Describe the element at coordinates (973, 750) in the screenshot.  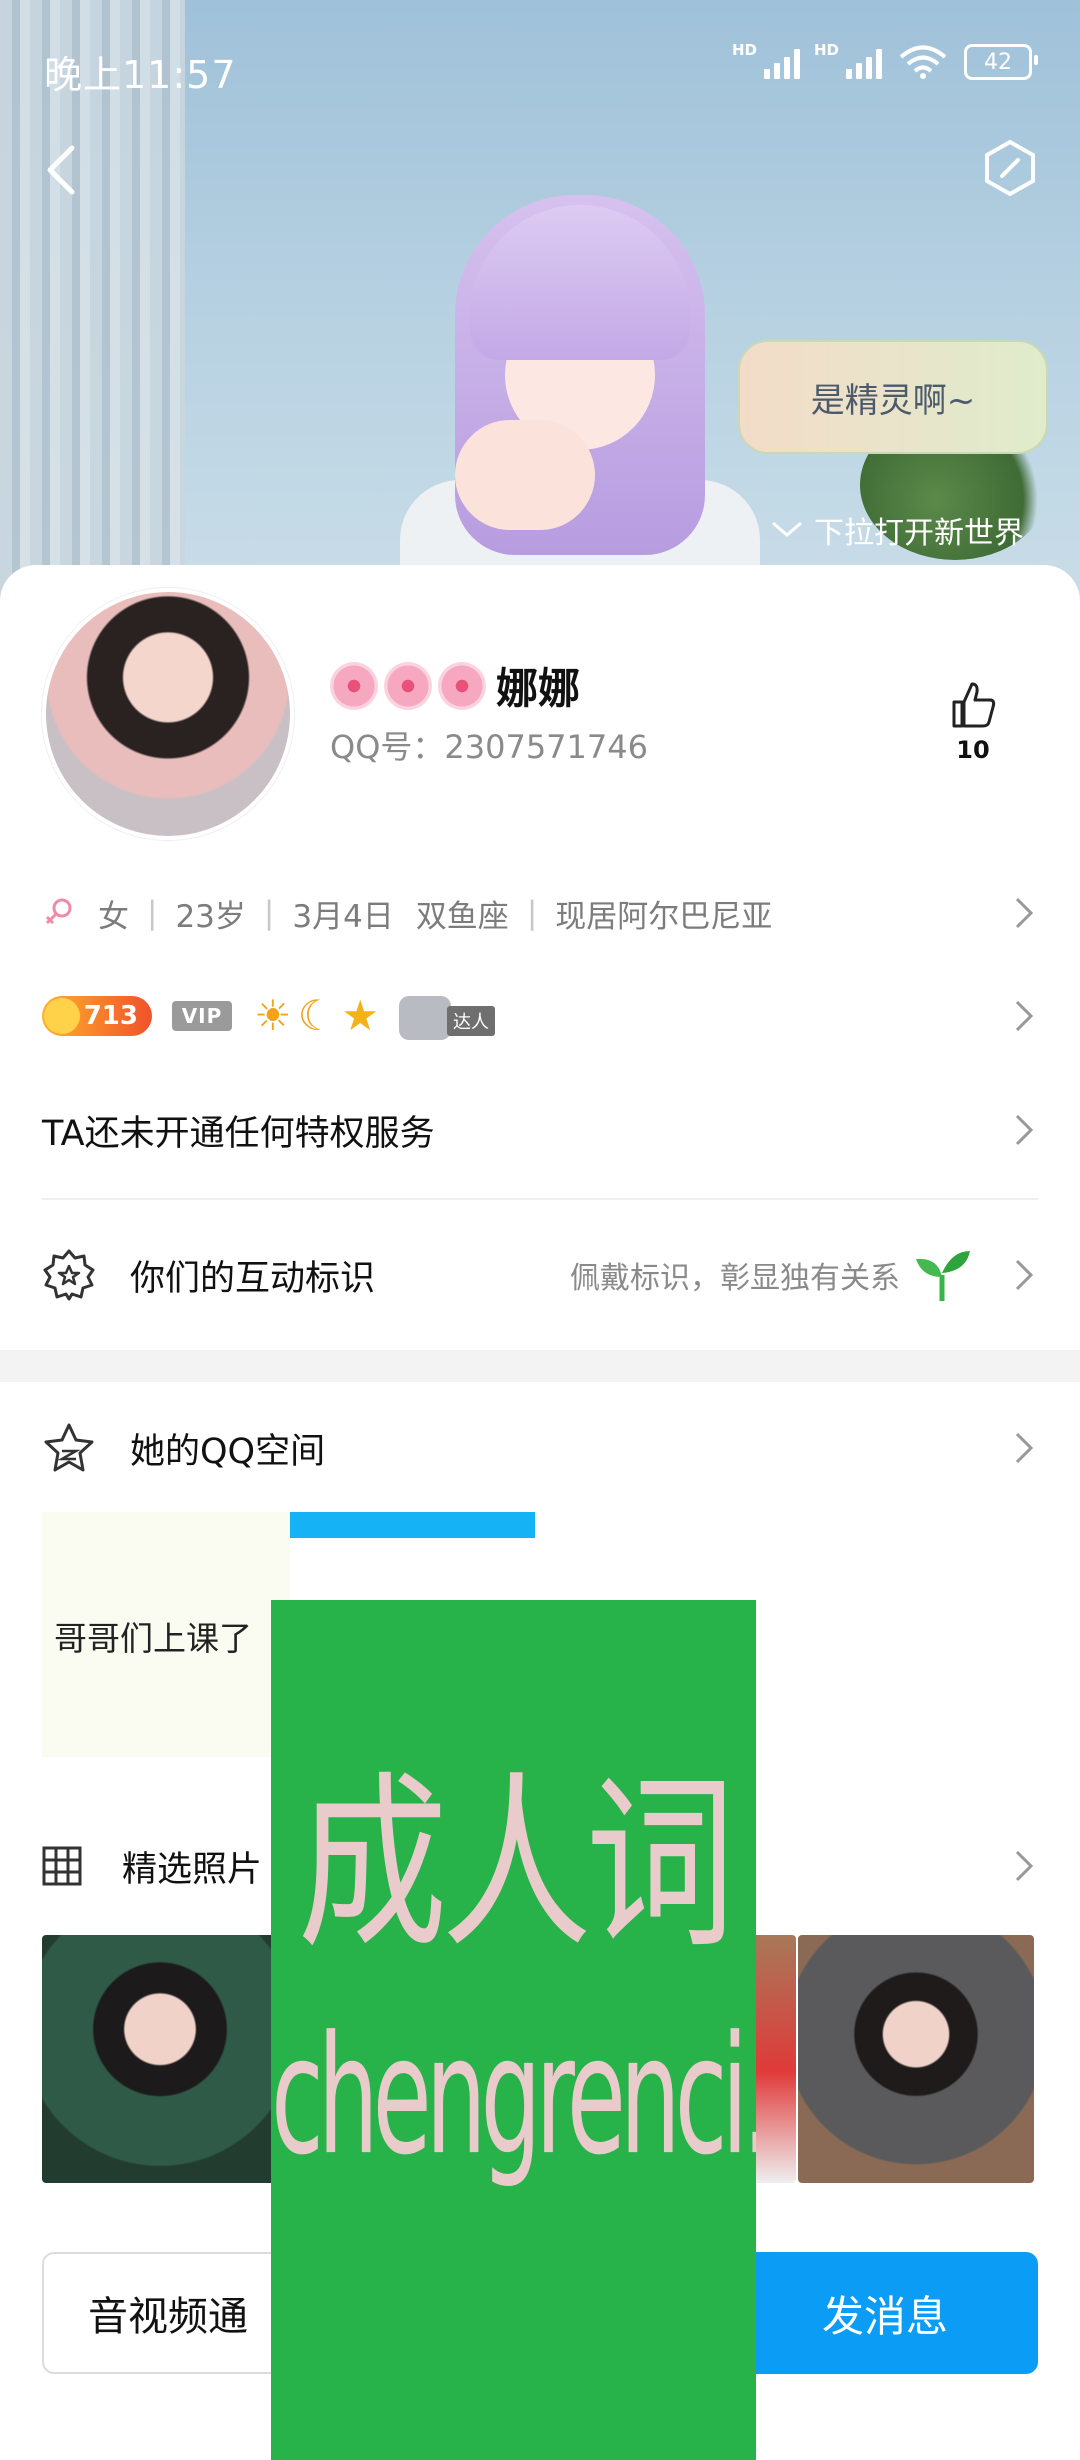
I see `like-count: 10` at that location.